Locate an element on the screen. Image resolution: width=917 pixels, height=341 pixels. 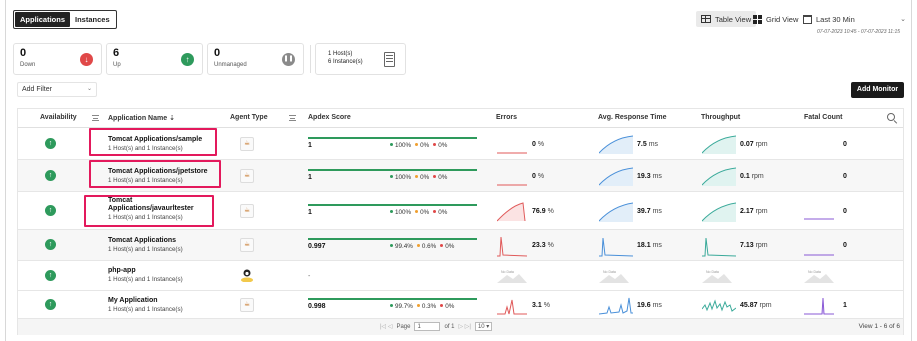
add-filter-dropdown: Add Filter ⌄ is located at coordinates (57, 89).